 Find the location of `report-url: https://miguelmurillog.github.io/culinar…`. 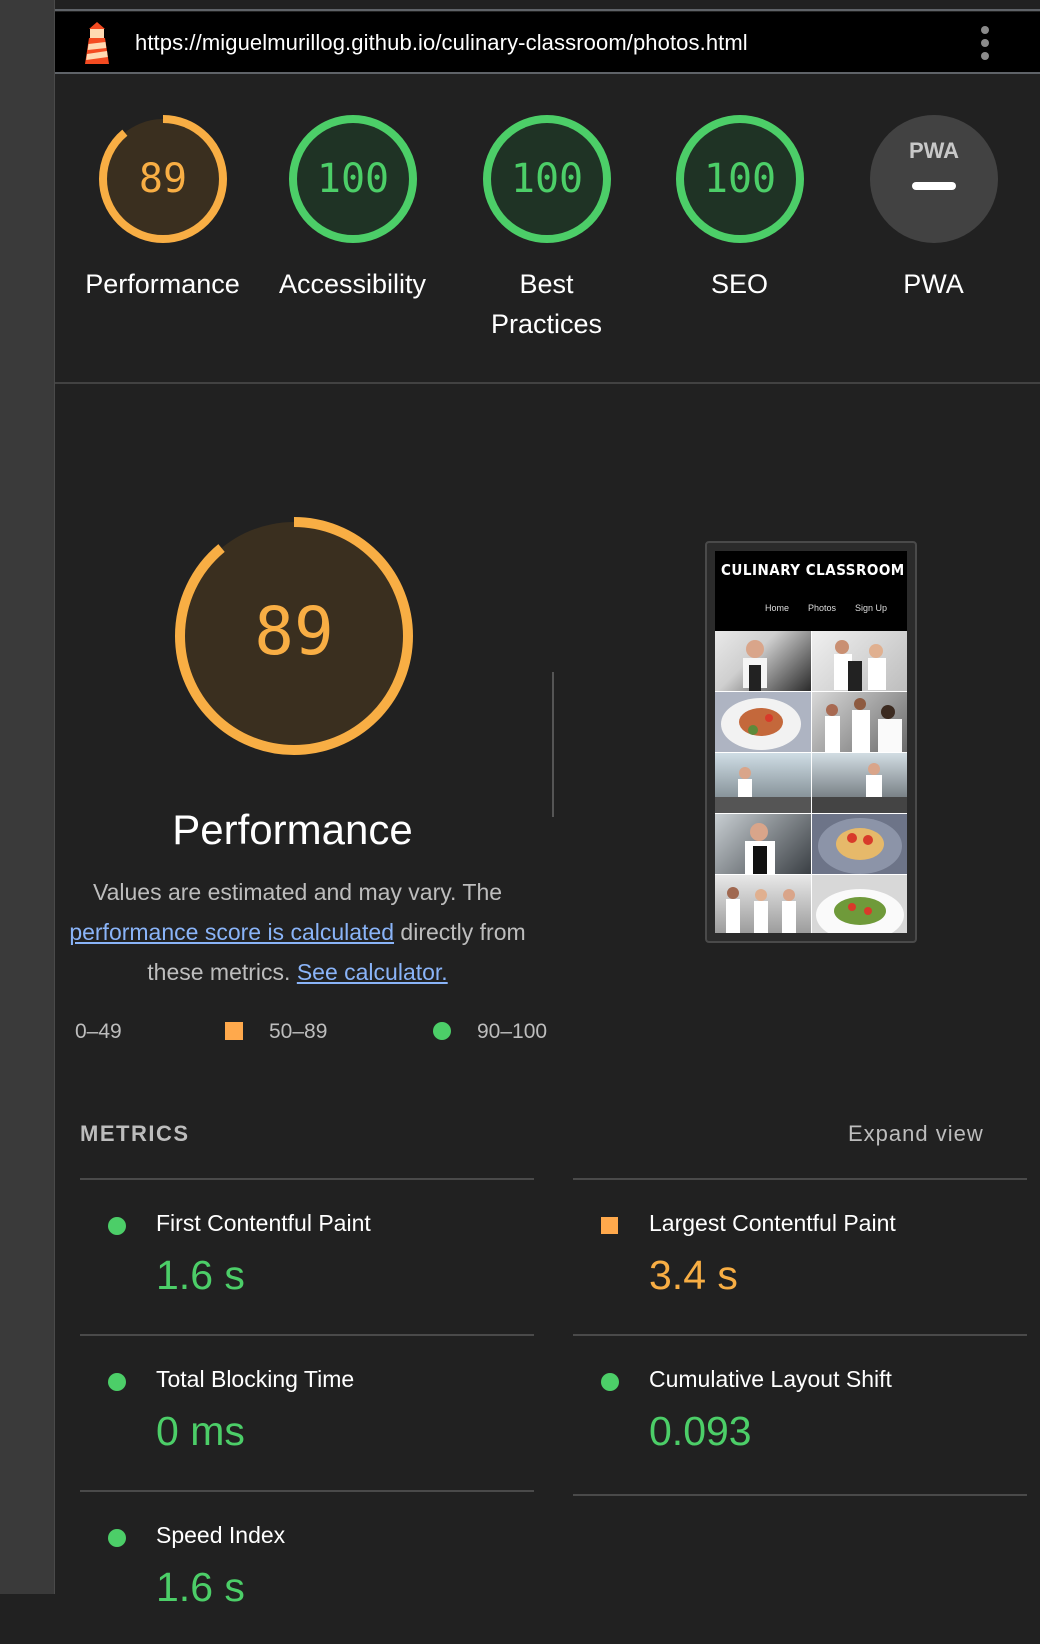

report-url: https://miguelmurillog.github.io/culinar… is located at coordinates (441, 43).